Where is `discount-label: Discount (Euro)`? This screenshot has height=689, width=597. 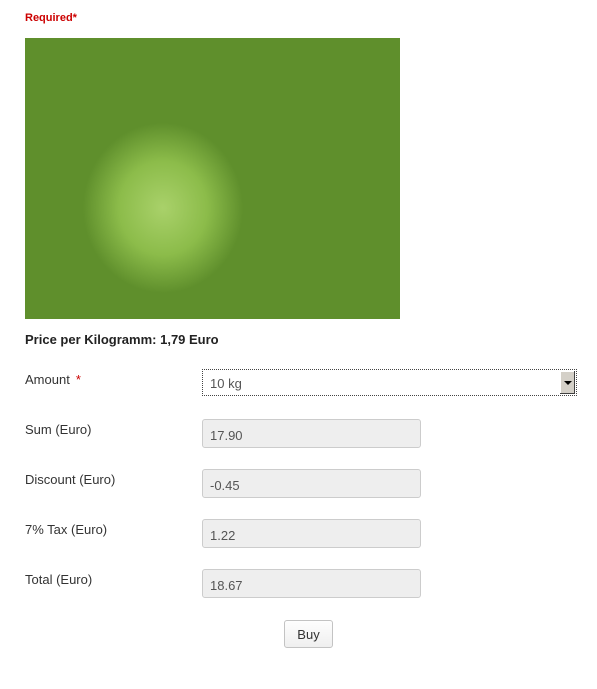 discount-label: Discount (Euro) is located at coordinates (70, 479).